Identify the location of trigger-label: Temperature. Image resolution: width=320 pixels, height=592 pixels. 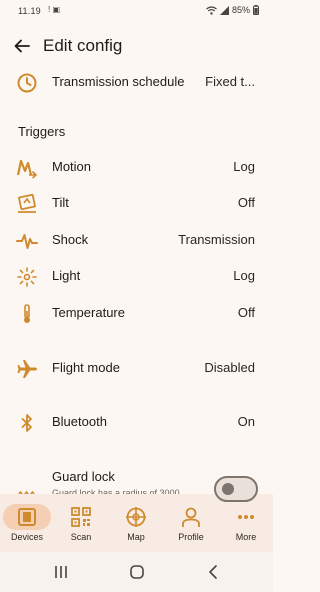
(88, 312).